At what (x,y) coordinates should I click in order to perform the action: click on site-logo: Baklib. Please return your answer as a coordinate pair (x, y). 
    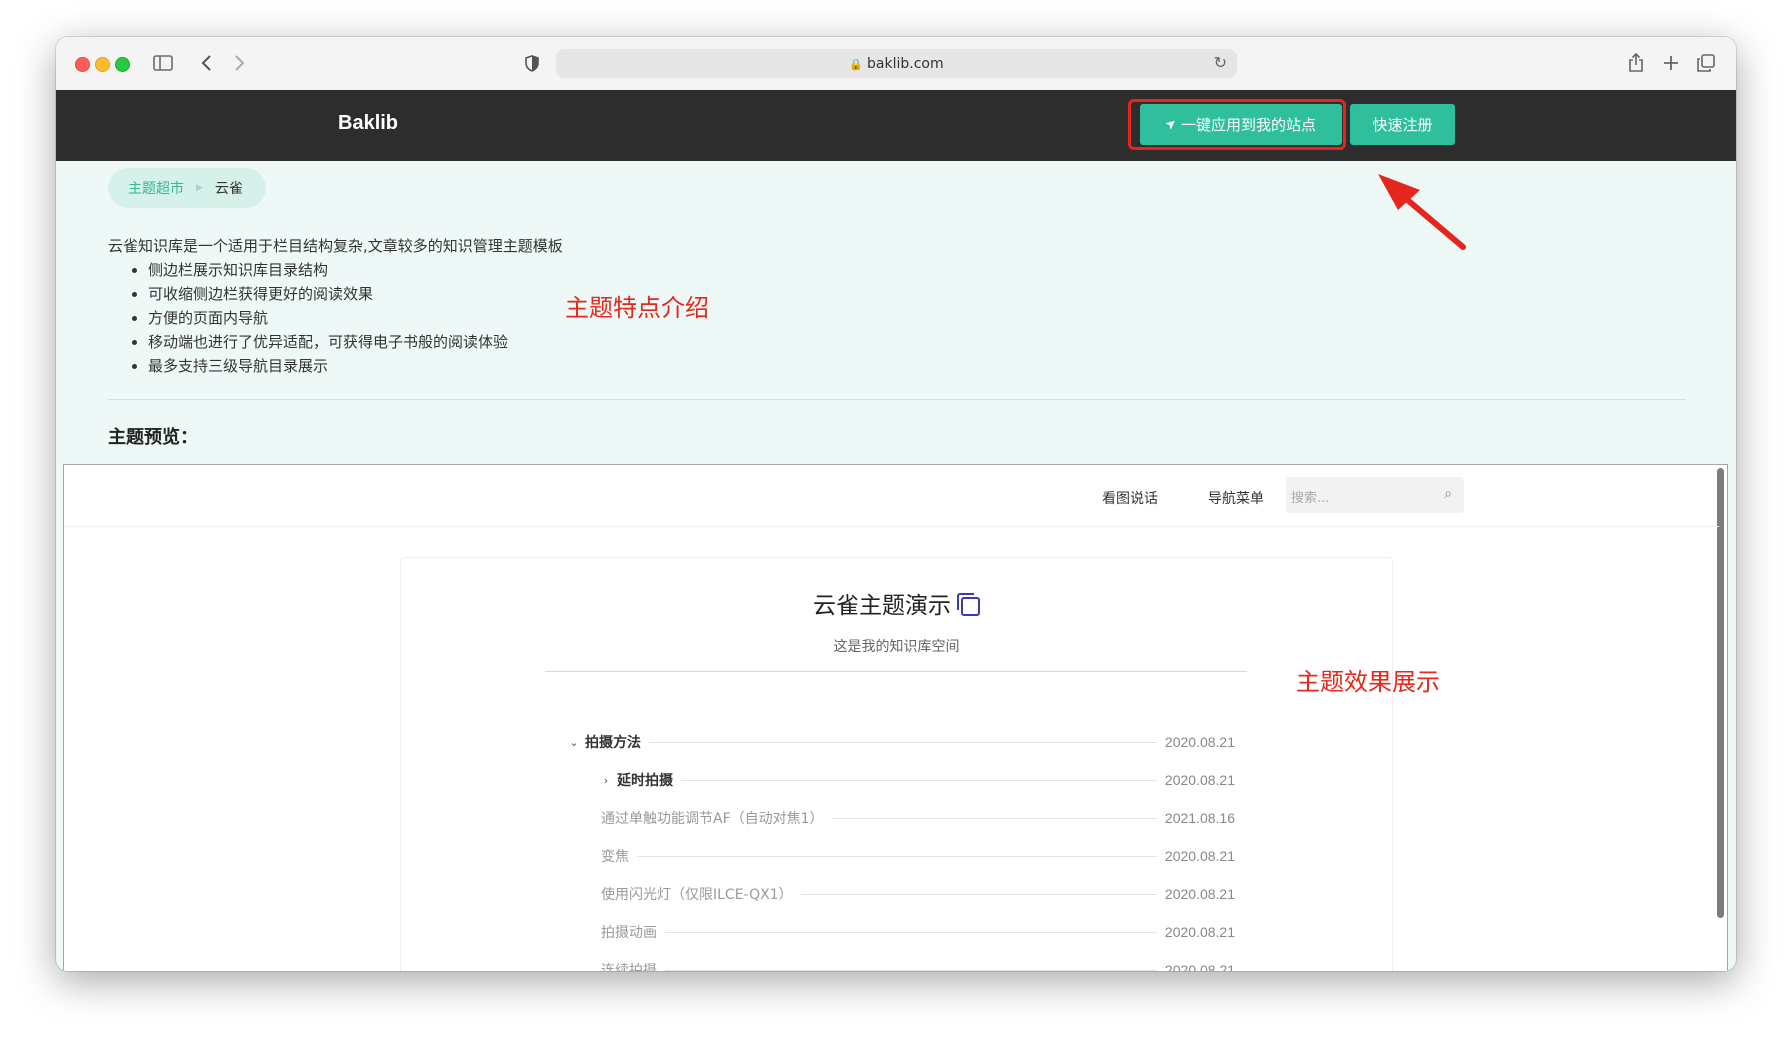
    Looking at the image, I should click on (368, 123).